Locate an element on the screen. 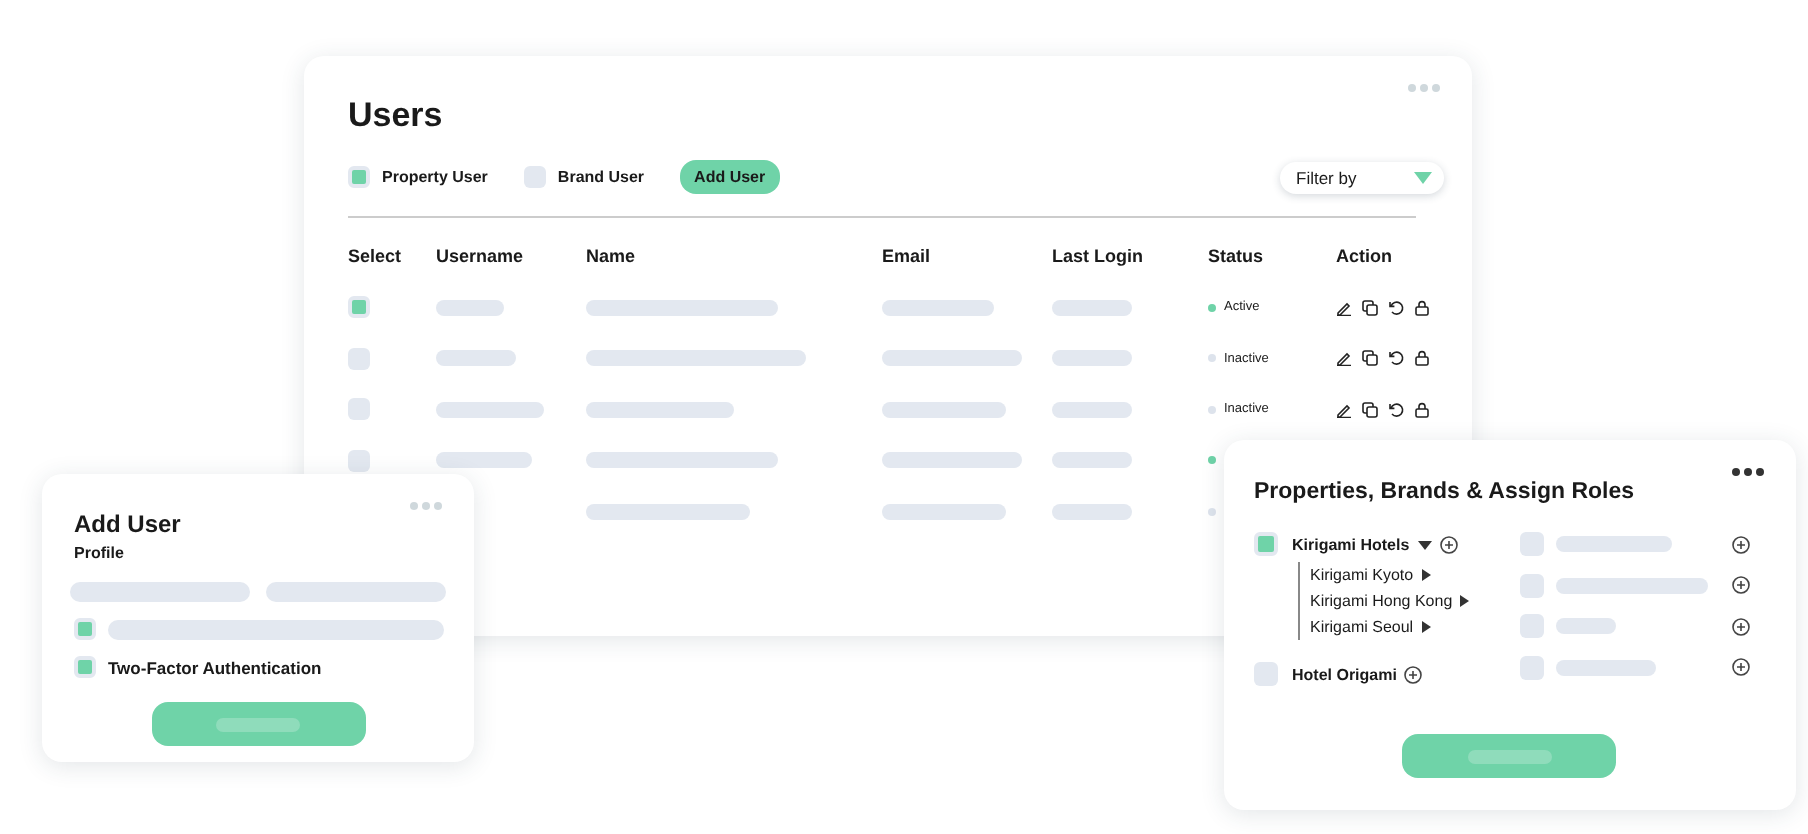 This screenshot has width=1808, height=834. property-name: Kirigami Seoul is located at coordinates (1362, 627).